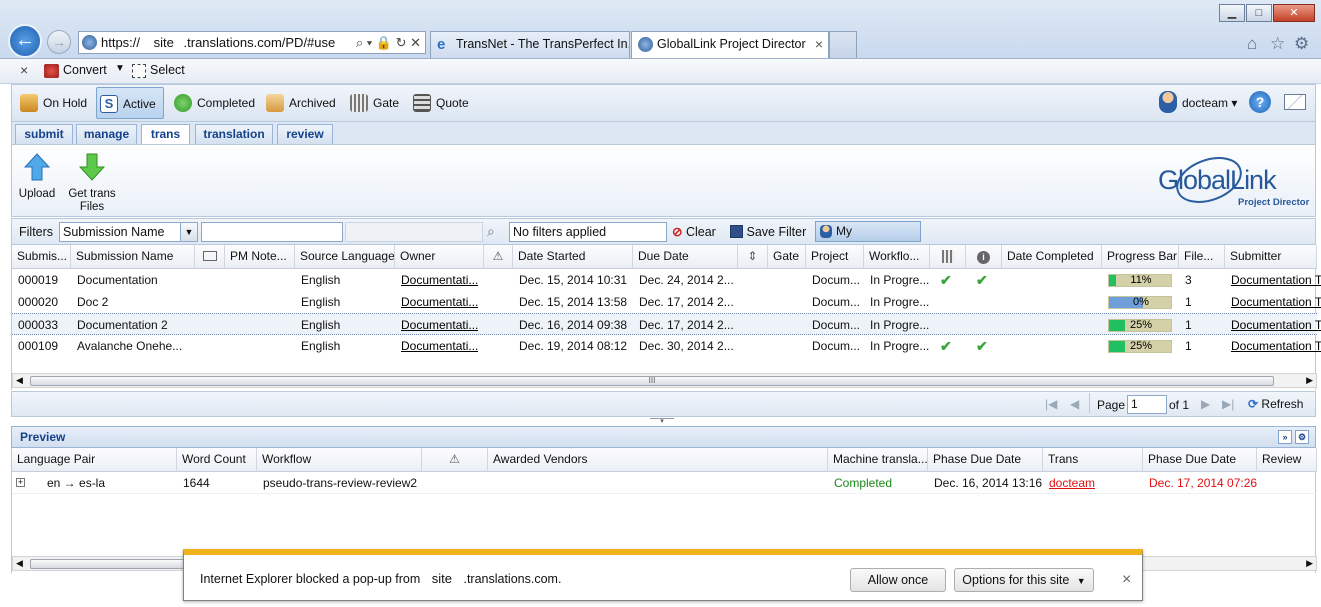  I want to click on active-button: S Active, so click(130, 103).